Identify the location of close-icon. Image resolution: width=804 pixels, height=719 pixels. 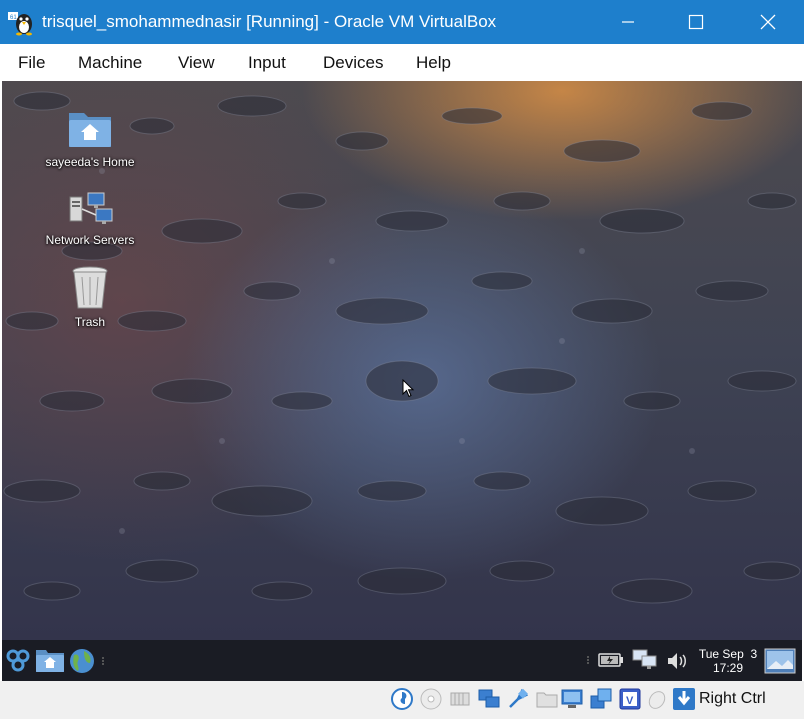
(768, 22).